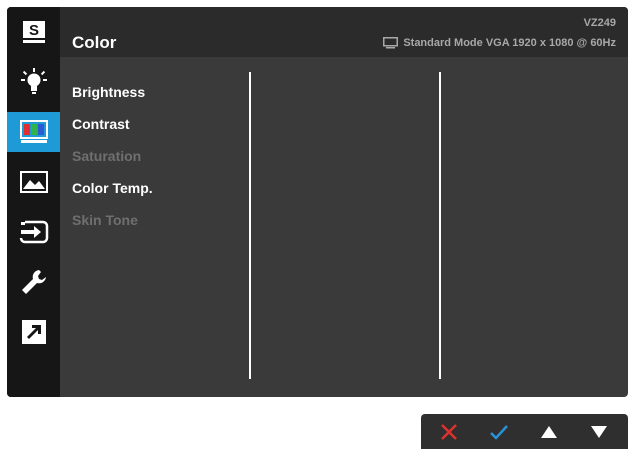  I want to click on up-button, so click(549, 431).